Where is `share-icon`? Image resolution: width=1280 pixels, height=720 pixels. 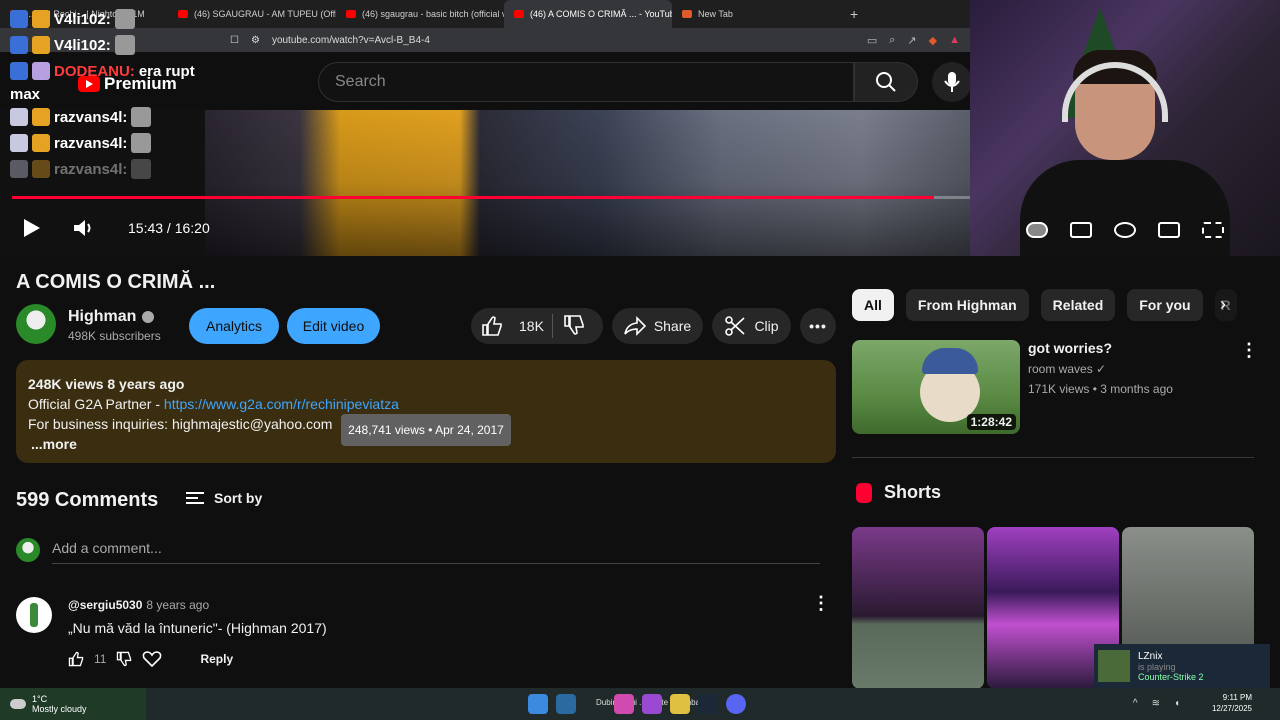
share-icon is located at coordinates (635, 326).